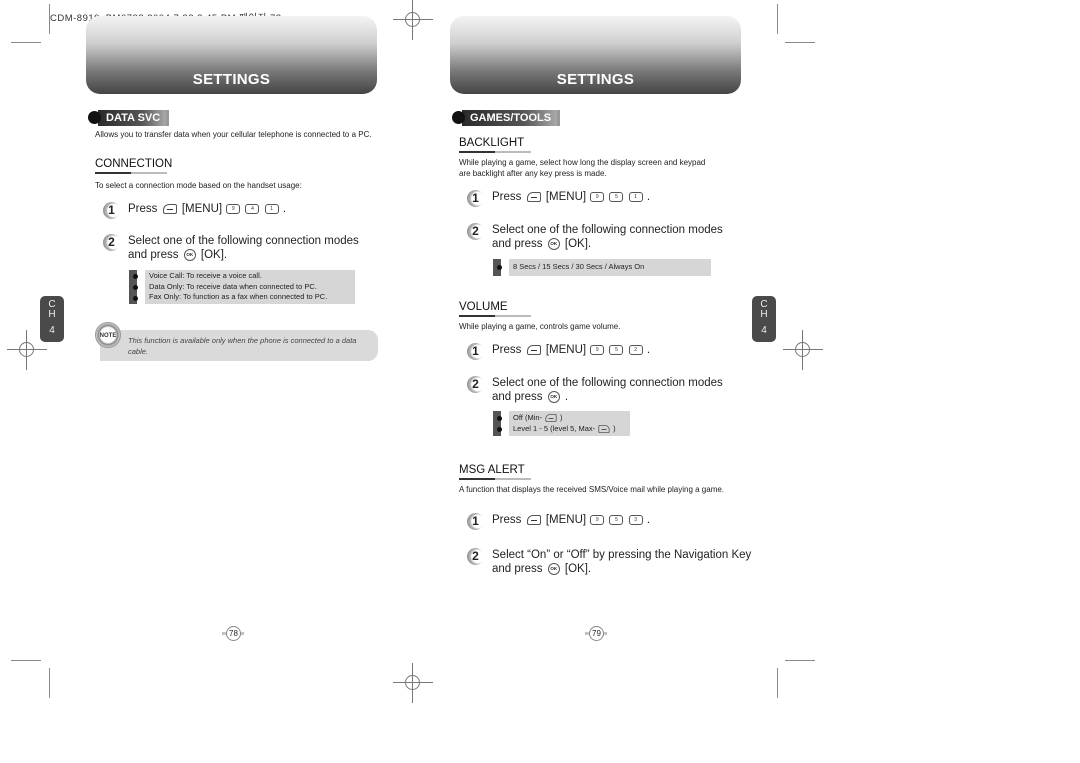  I want to click on left-page-banner: SETTINGS, so click(231, 55).